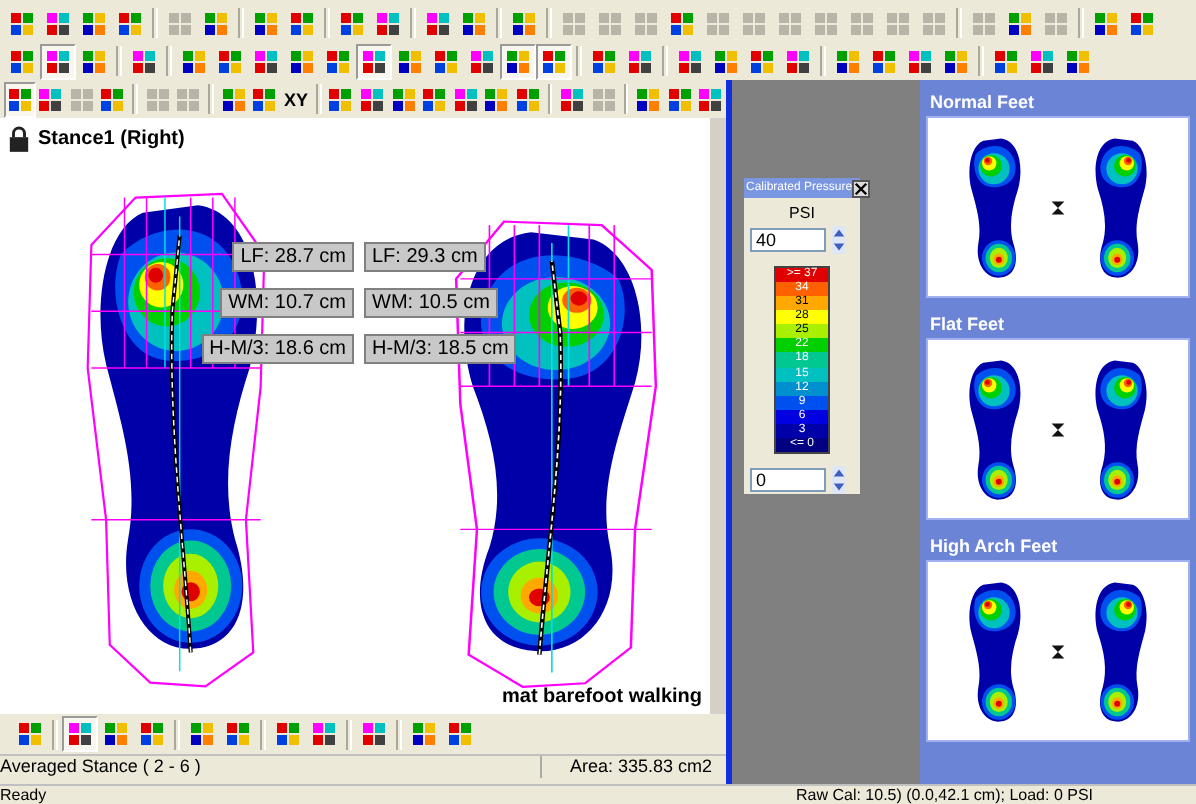 The width and height of the screenshot is (1196, 804). Describe the element at coordinates (994, 547) in the screenshot. I see `panel-title: High Arch Feet` at that location.